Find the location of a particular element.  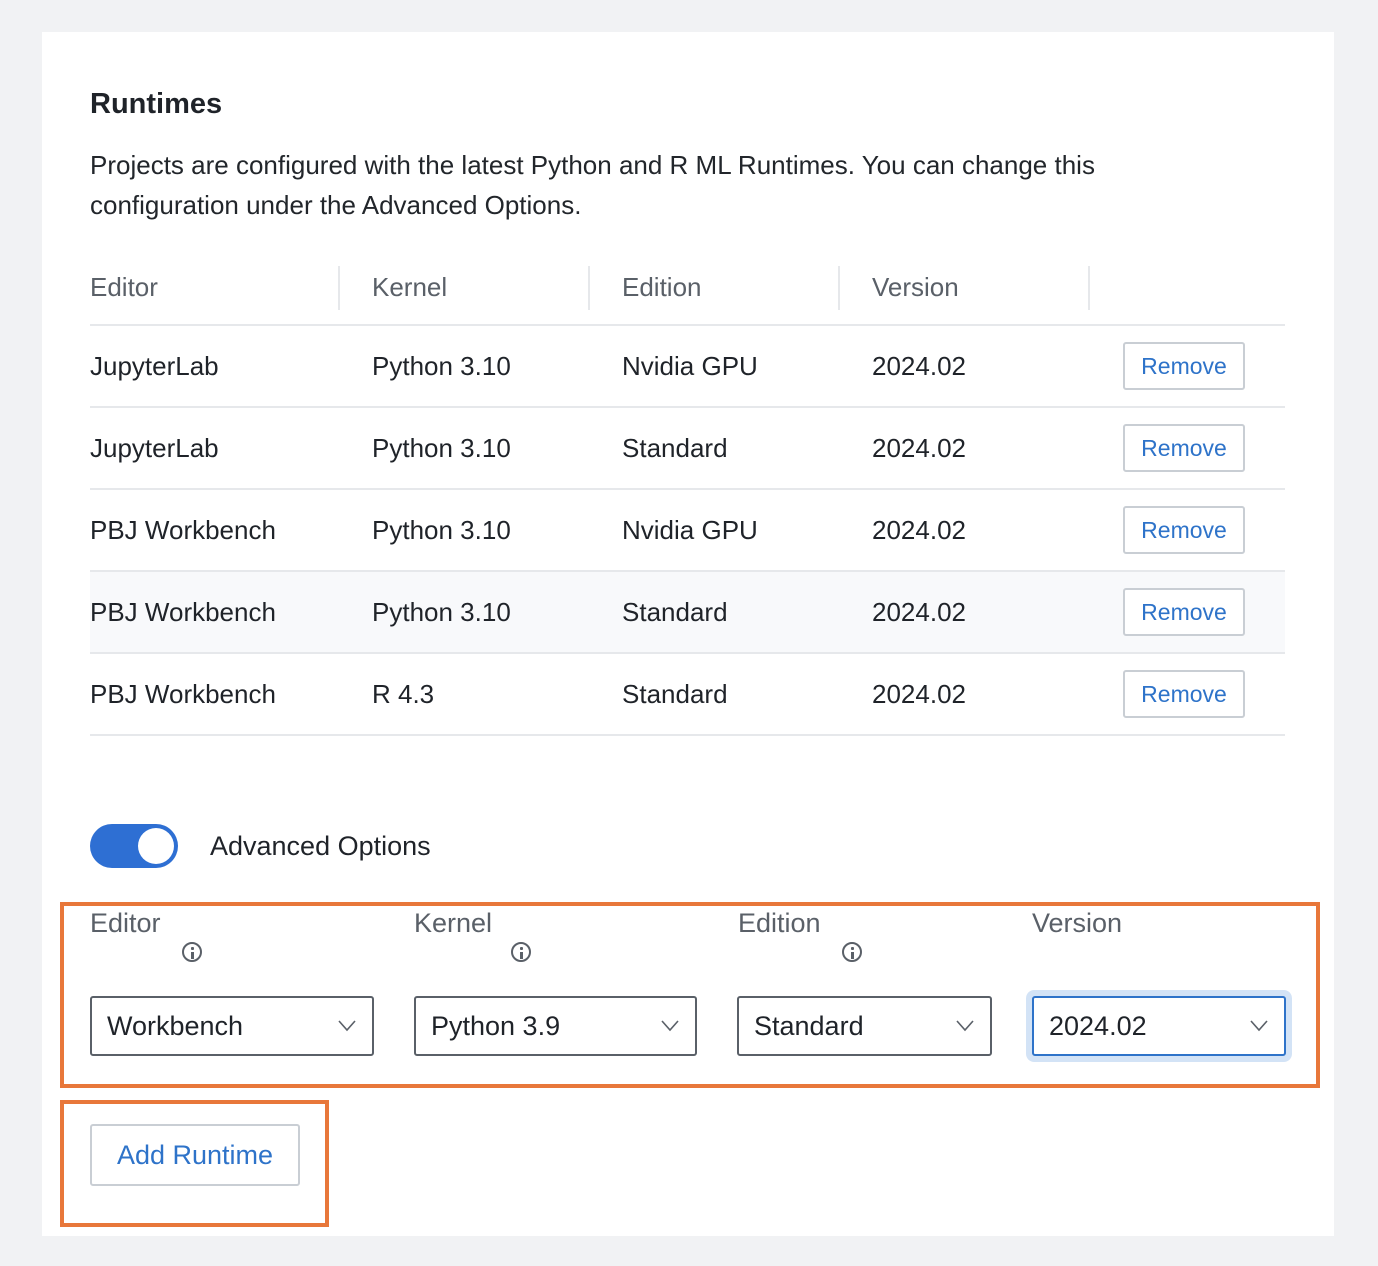

version-field-label: Version is located at coordinates (1077, 923).